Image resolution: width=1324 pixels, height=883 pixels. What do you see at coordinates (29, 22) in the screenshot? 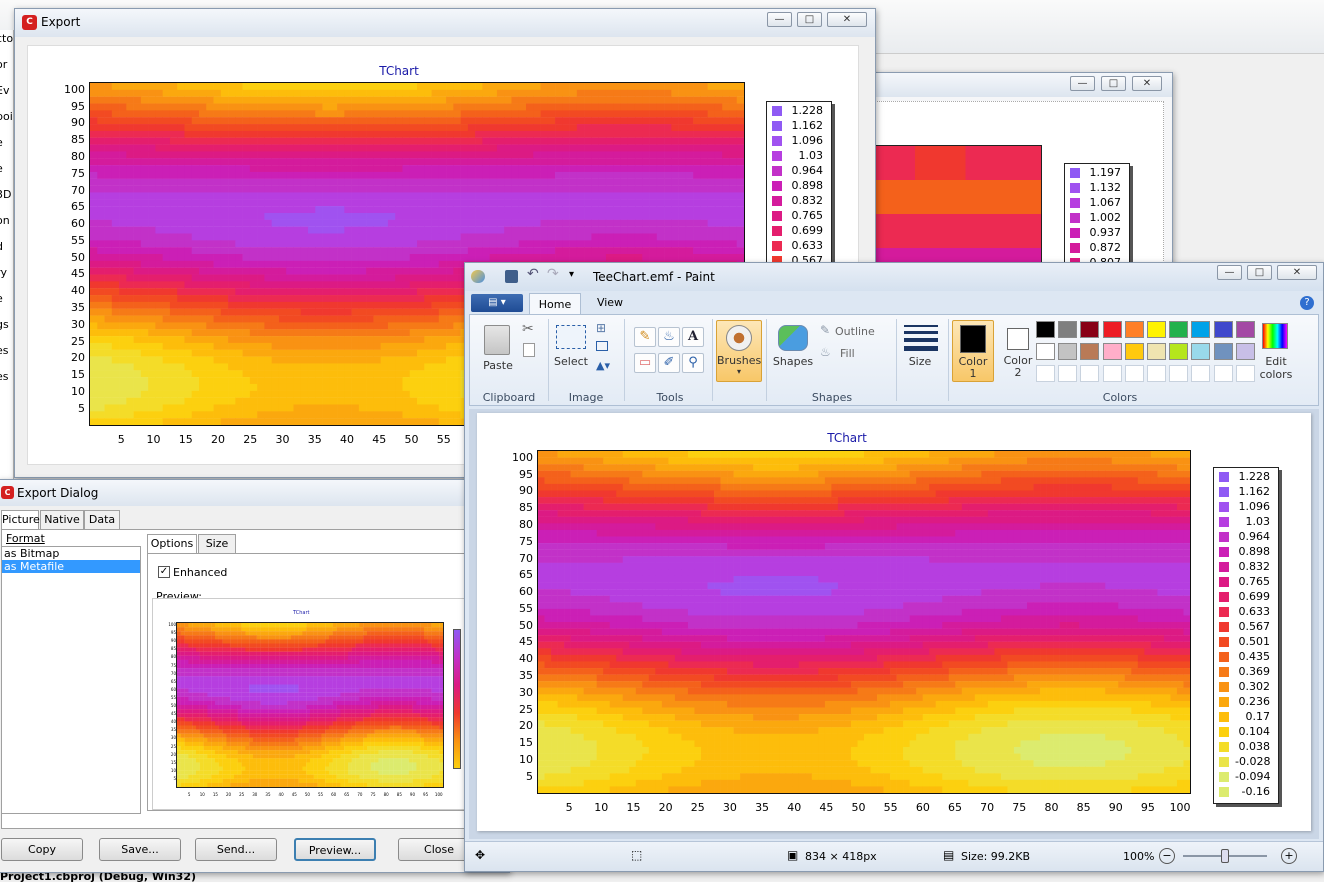
I see `app-logo-icon: C` at bounding box center [29, 22].